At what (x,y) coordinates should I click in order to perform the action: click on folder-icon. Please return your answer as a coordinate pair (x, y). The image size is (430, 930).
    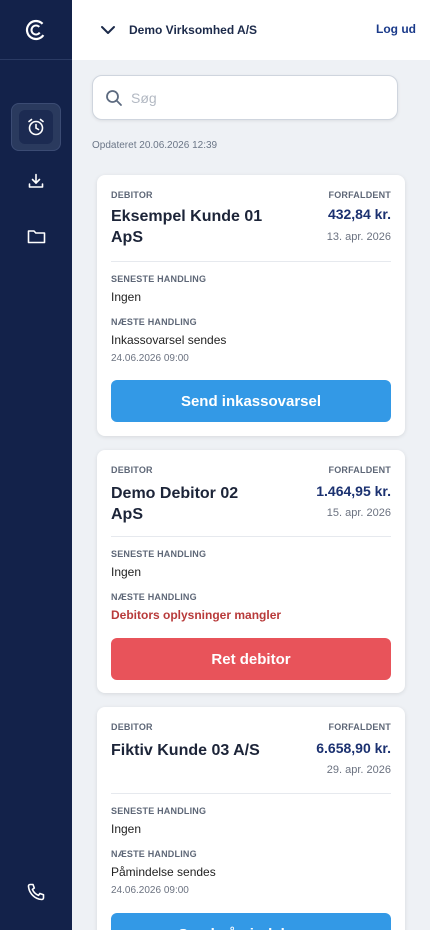
    Looking at the image, I should click on (36, 236).